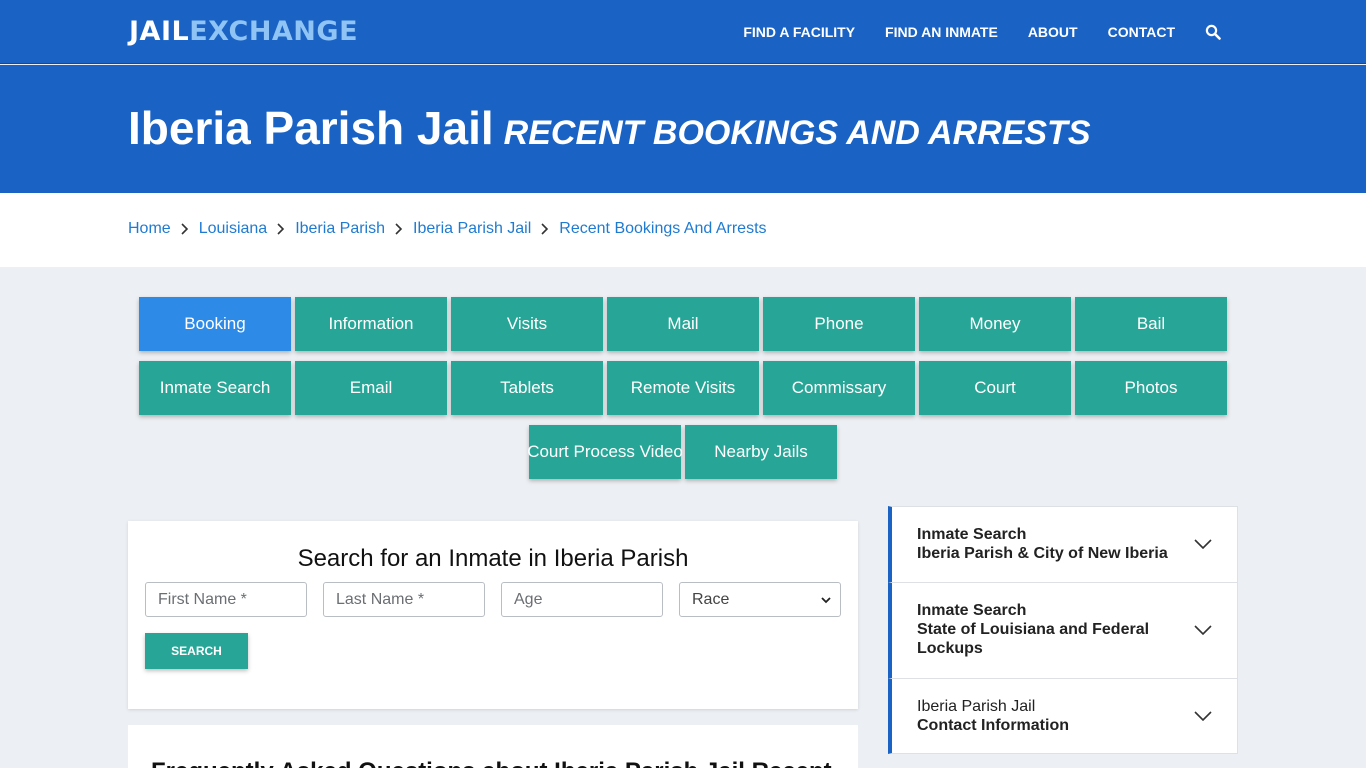 Image resolution: width=1366 pixels, height=768 pixels. What do you see at coordinates (1151, 388) in the screenshot?
I see `btn-photos: Photos` at bounding box center [1151, 388].